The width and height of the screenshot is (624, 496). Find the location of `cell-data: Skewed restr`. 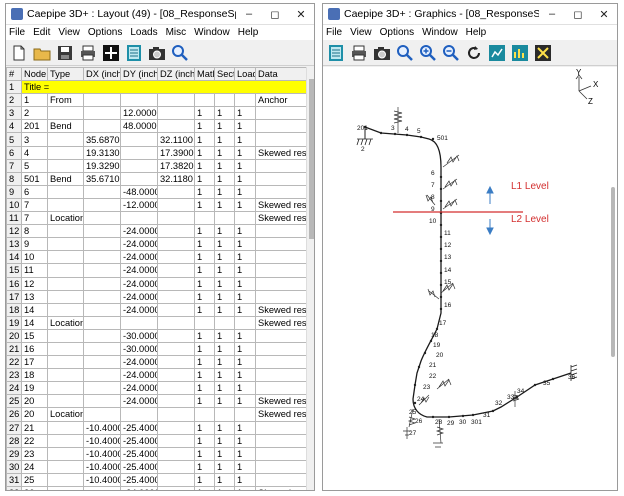

cell-data: Skewed restr is located at coordinates (280, 322).